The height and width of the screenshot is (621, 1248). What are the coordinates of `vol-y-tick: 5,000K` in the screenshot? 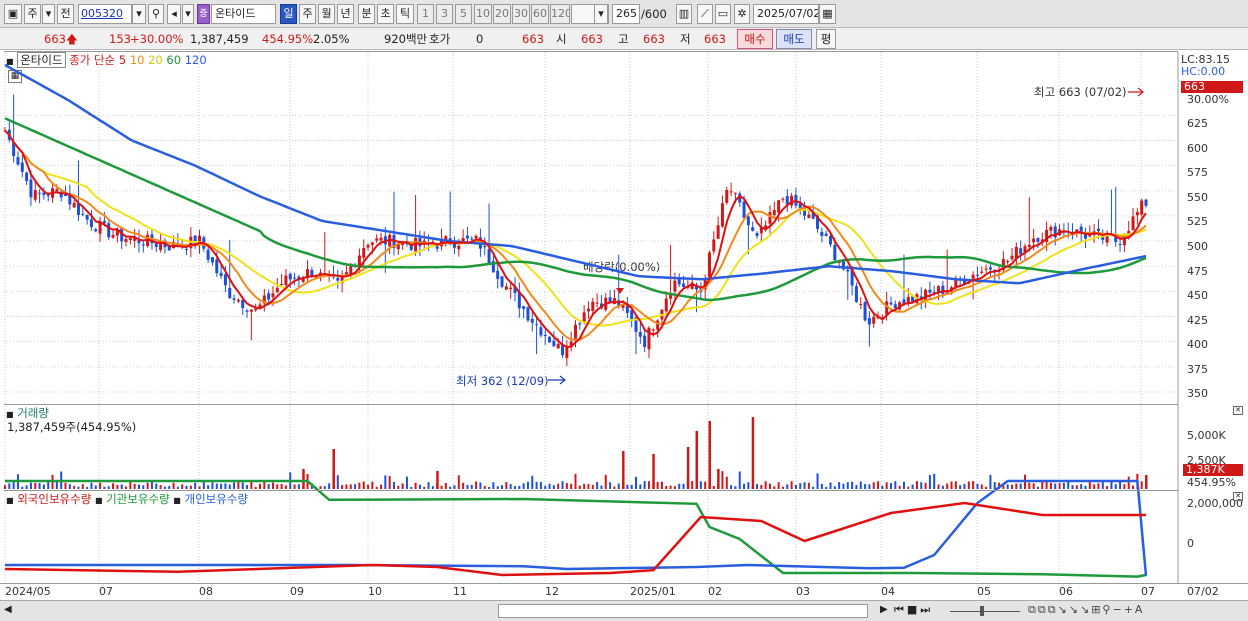 It's located at (1206, 435).